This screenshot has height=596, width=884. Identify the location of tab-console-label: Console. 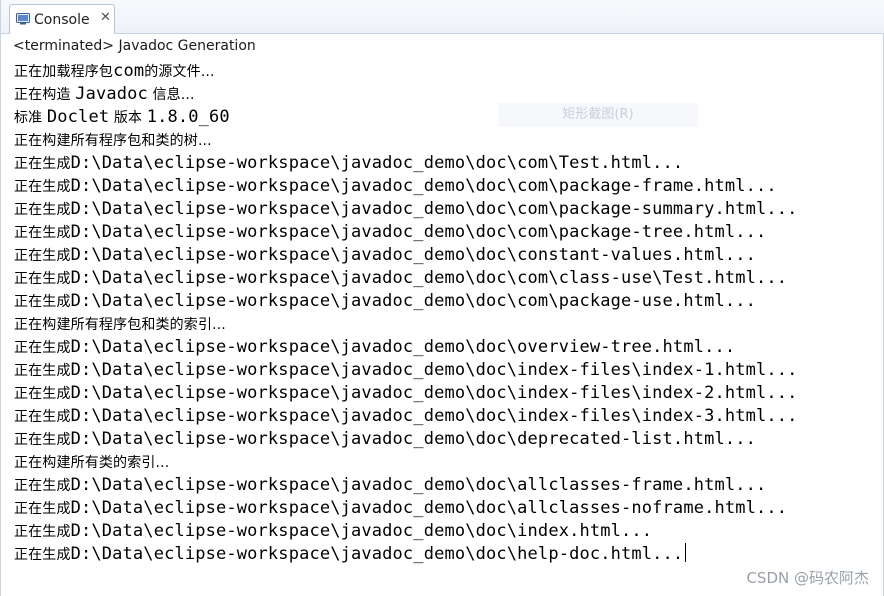
(62, 20).